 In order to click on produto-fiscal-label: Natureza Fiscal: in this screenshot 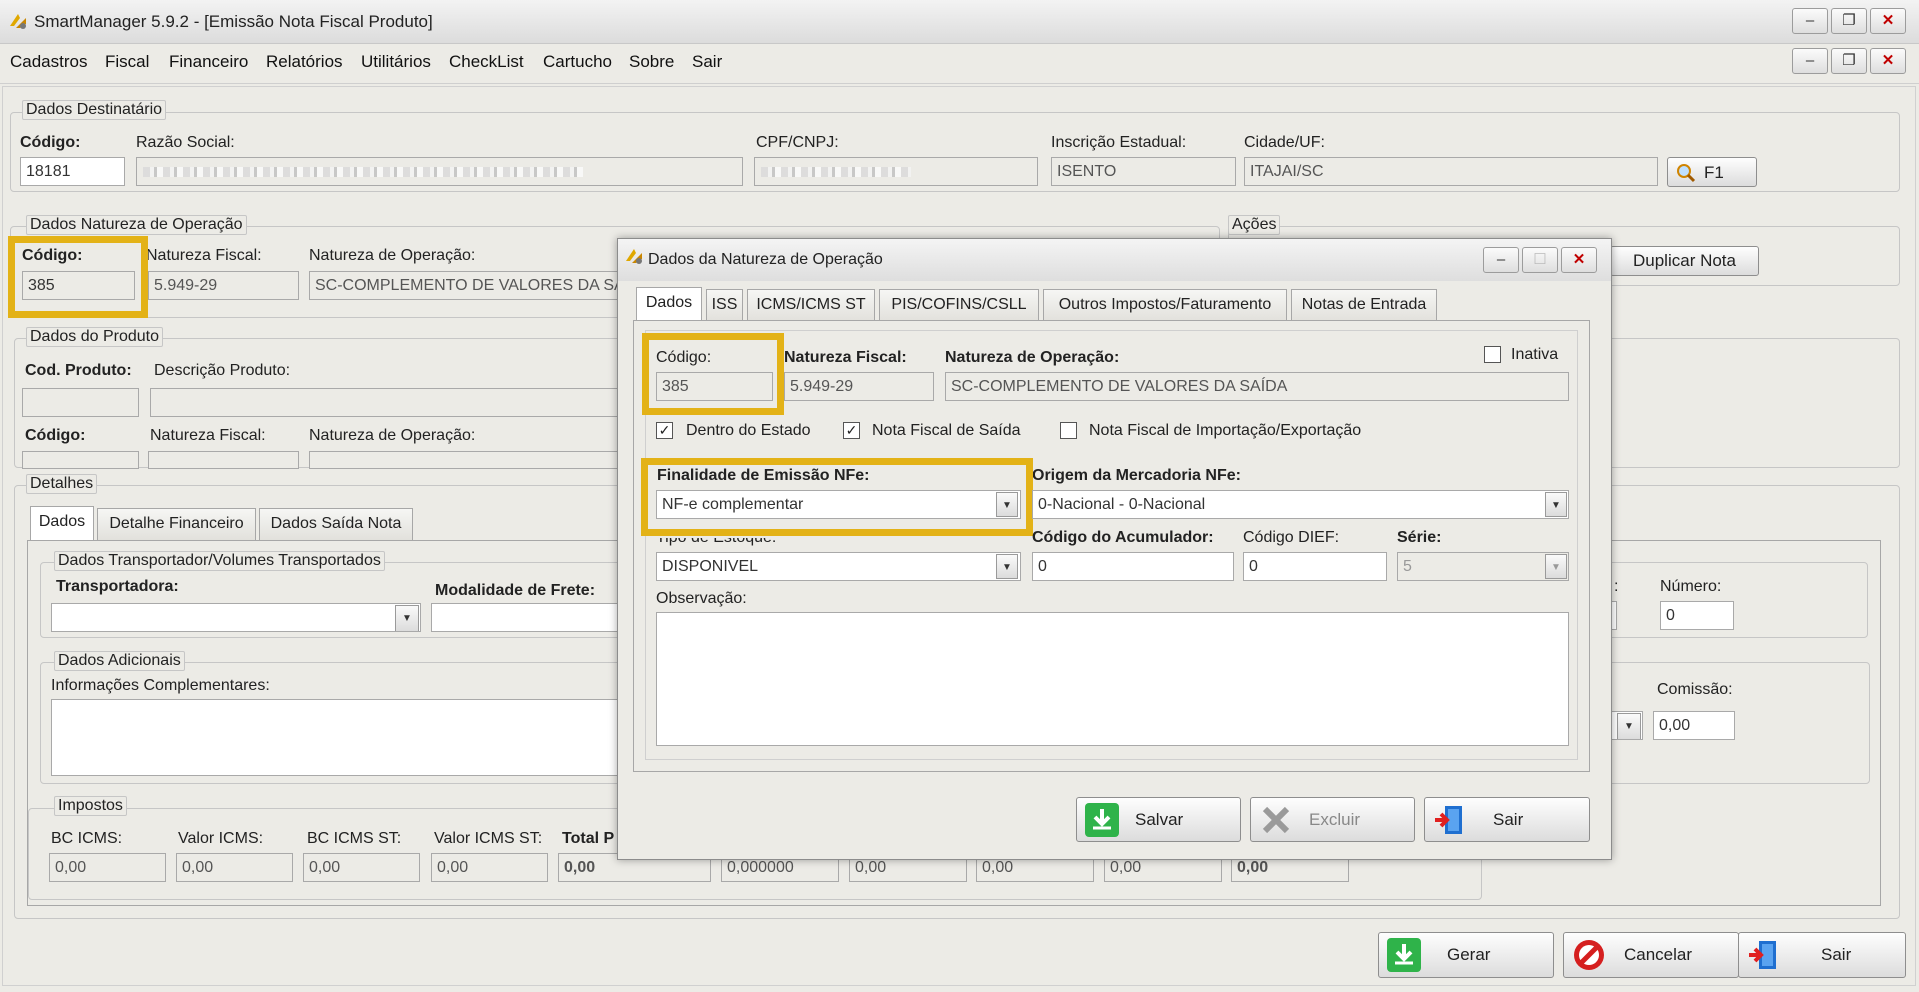, I will do `click(208, 435)`.